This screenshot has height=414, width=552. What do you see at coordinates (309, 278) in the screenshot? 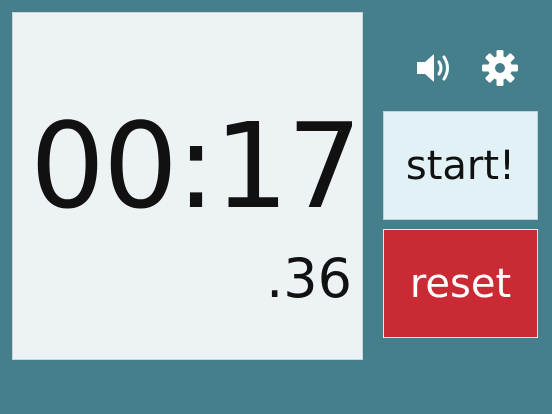
I see `elapsed-fraction: .36` at bounding box center [309, 278].